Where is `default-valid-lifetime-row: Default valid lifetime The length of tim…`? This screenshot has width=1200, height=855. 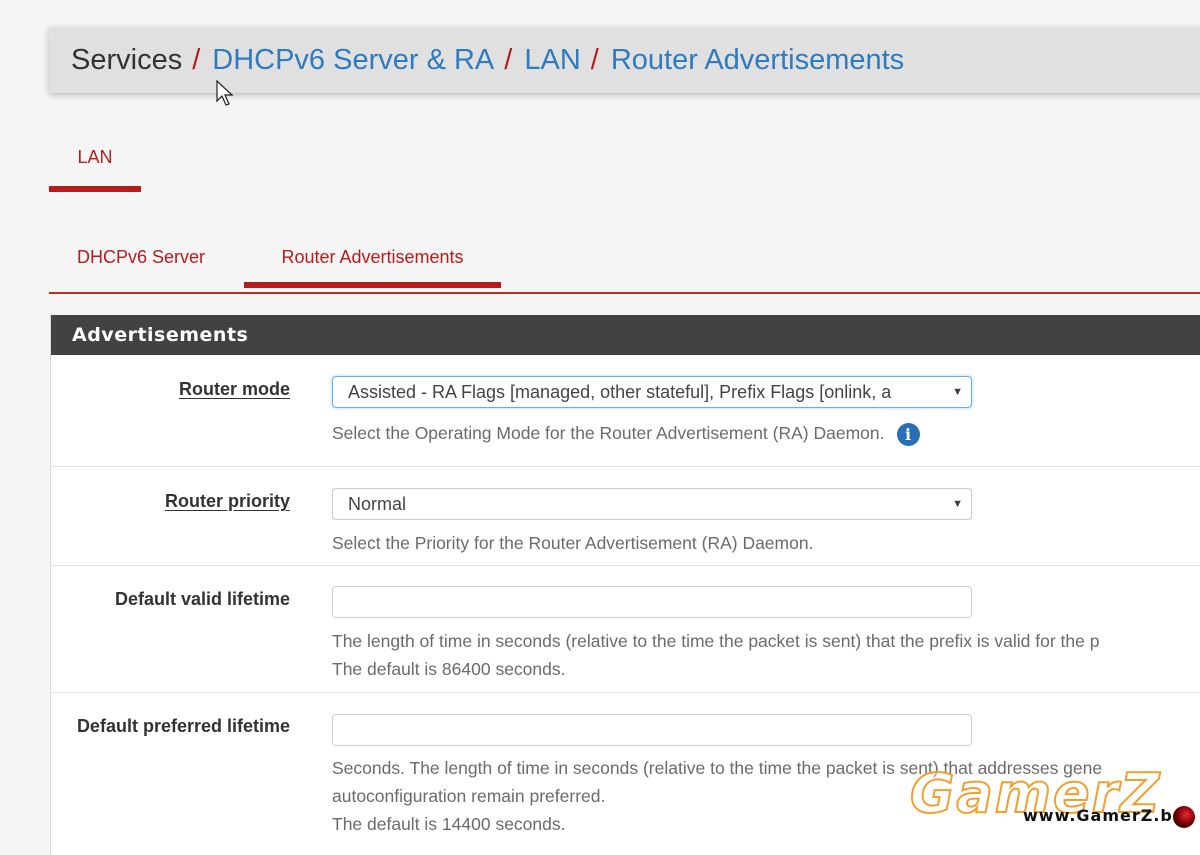 default-valid-lifetime-row: Default valid lifetime The length of tim… is located at coordinates (625, 629).